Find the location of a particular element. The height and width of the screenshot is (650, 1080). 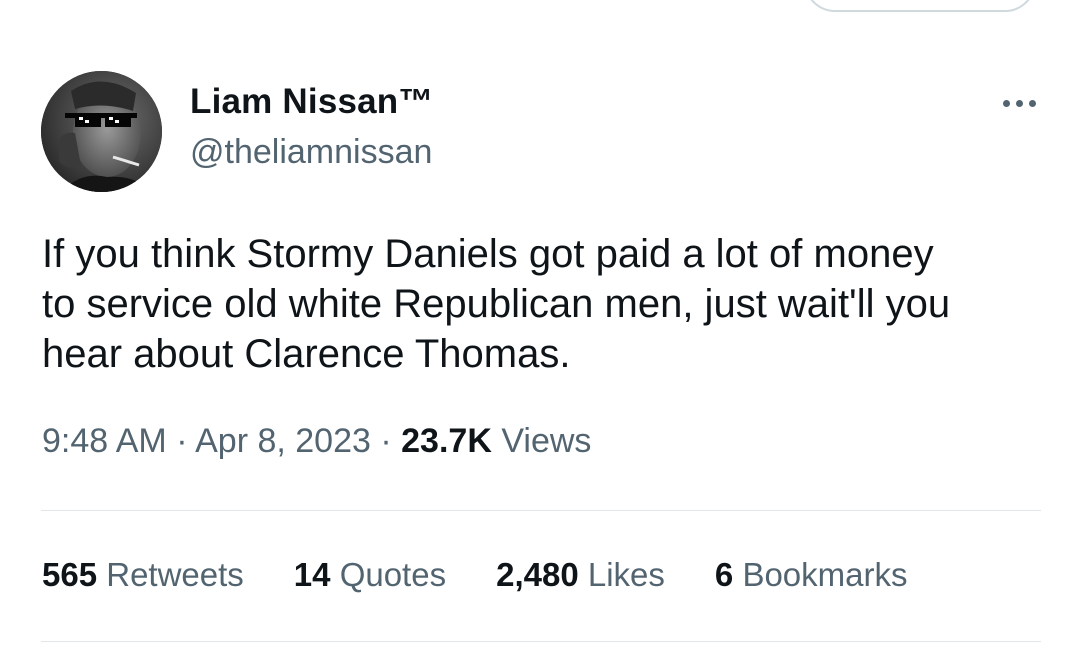

bookmarks-stat: 6 Bookmarks is located at coordinates (811, 575).